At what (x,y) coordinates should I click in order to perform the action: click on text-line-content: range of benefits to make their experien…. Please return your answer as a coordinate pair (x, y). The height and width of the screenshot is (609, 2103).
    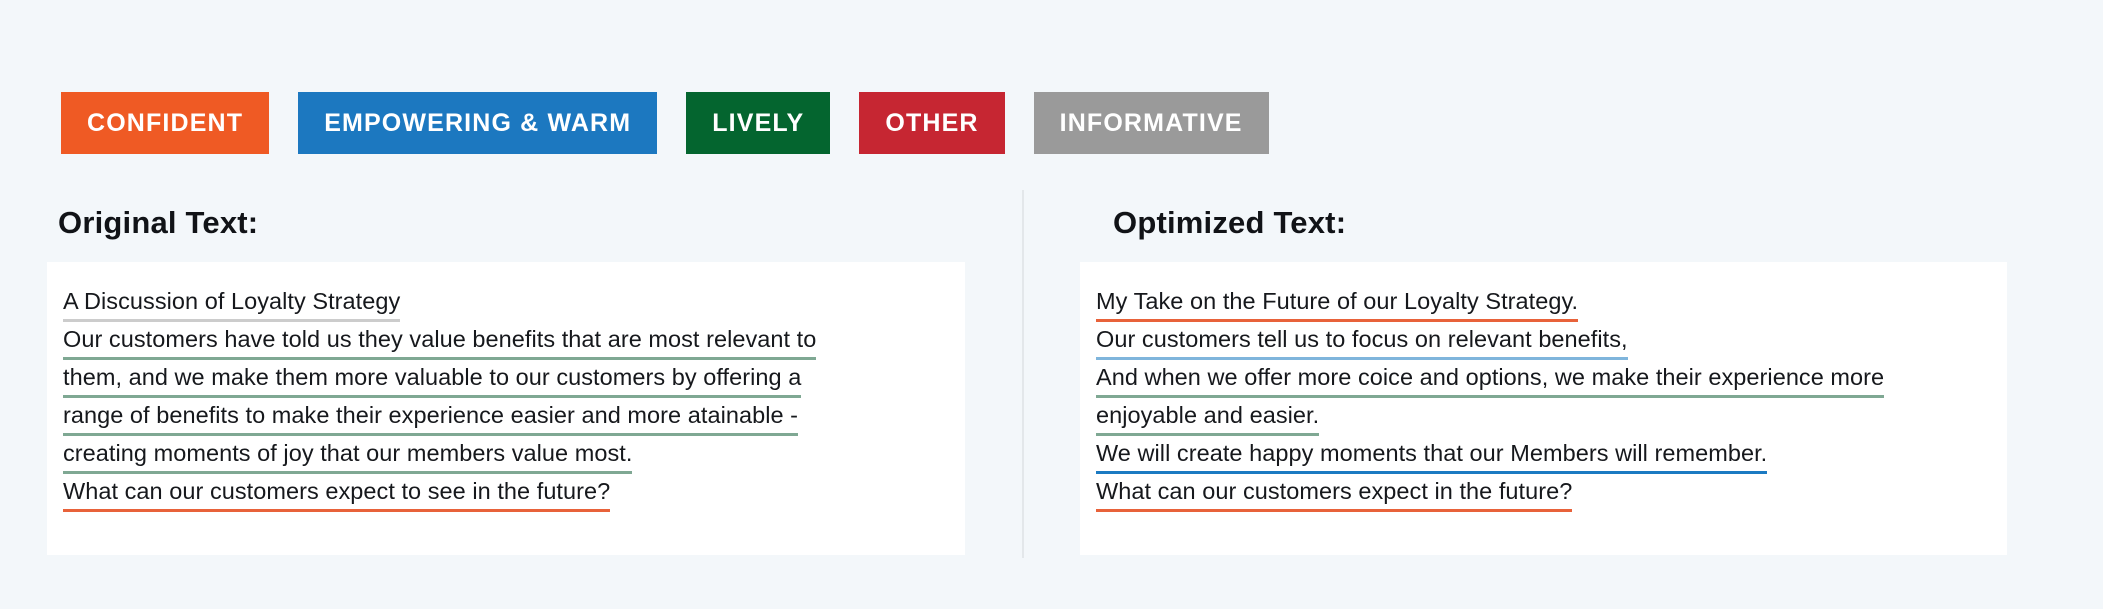
    Looking at the image, I should click on (431, 419).